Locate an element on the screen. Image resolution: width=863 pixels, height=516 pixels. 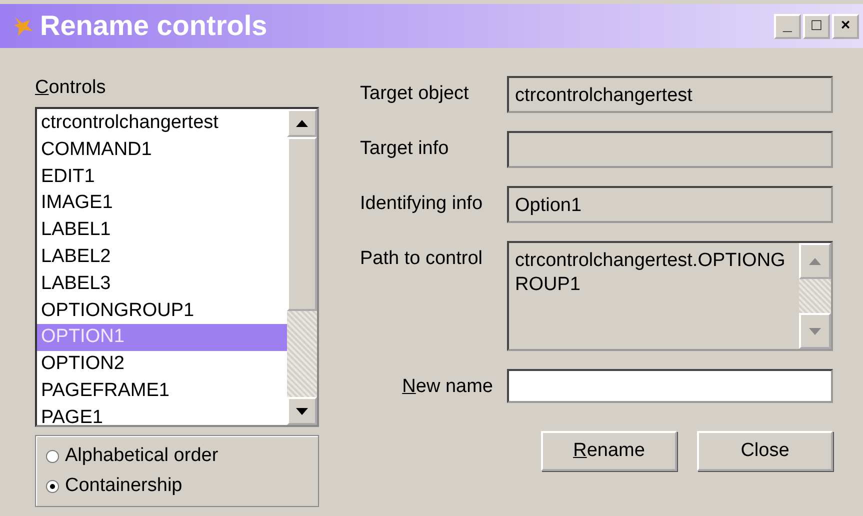
controls-label: Controls is located at coordinates (71, 88).